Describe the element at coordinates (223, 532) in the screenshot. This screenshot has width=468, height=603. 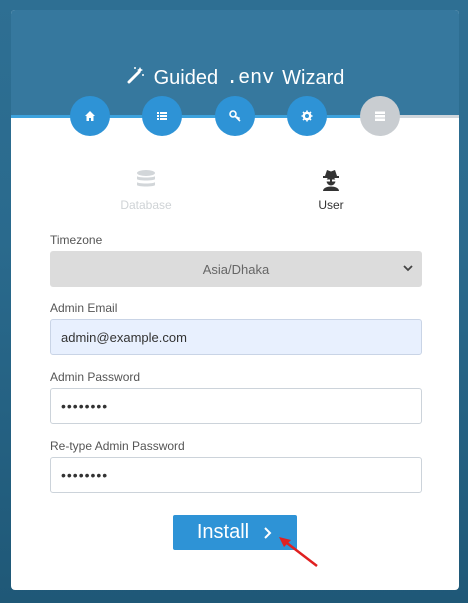
I see `install-label: Install` at that location.